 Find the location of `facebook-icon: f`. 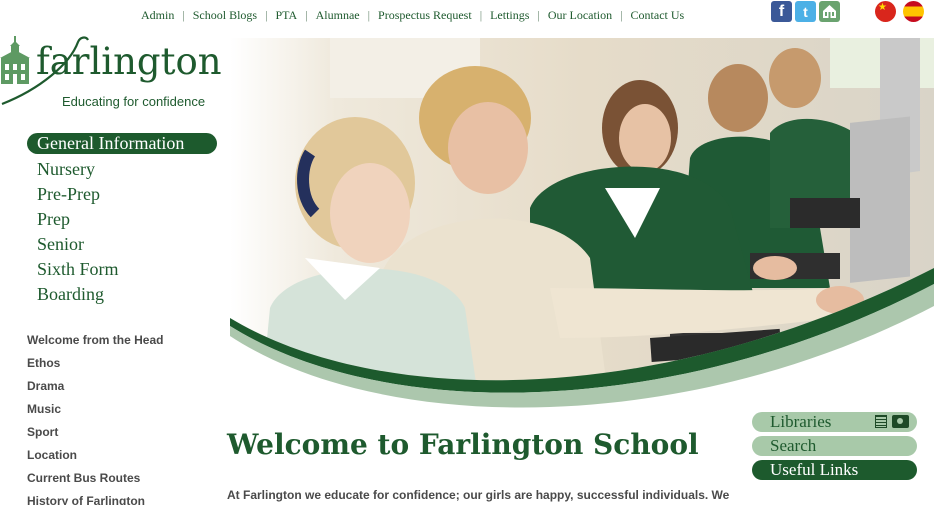

facebook-icon: f is located at coordinates (781, 11).